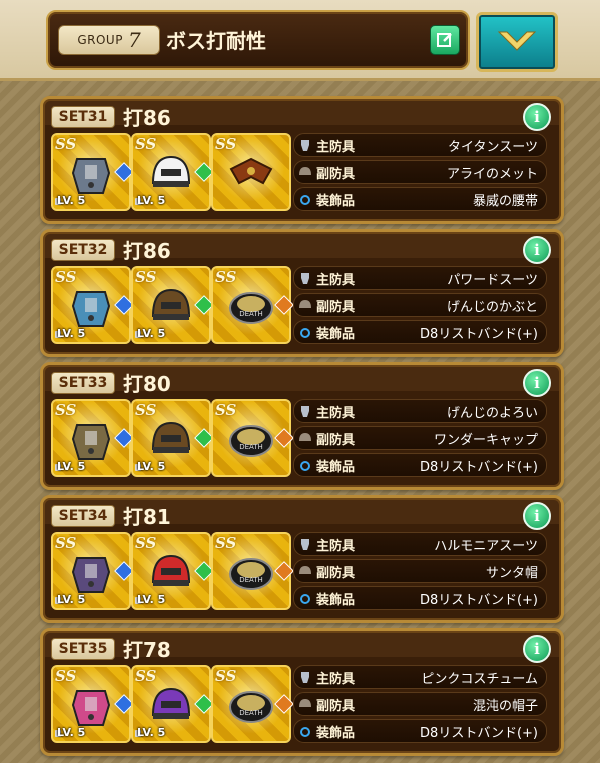 The image size is (600, 763). Describe the element at coordinates (147, 517) in the screenshot. I see `set-resistance-value: 打81` at that location.